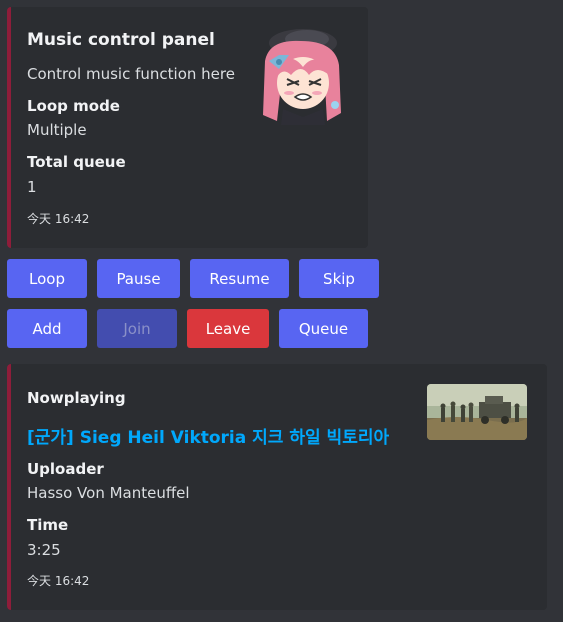  I want to click on field-value-loop-mode: Multiple, so click(57, 130).